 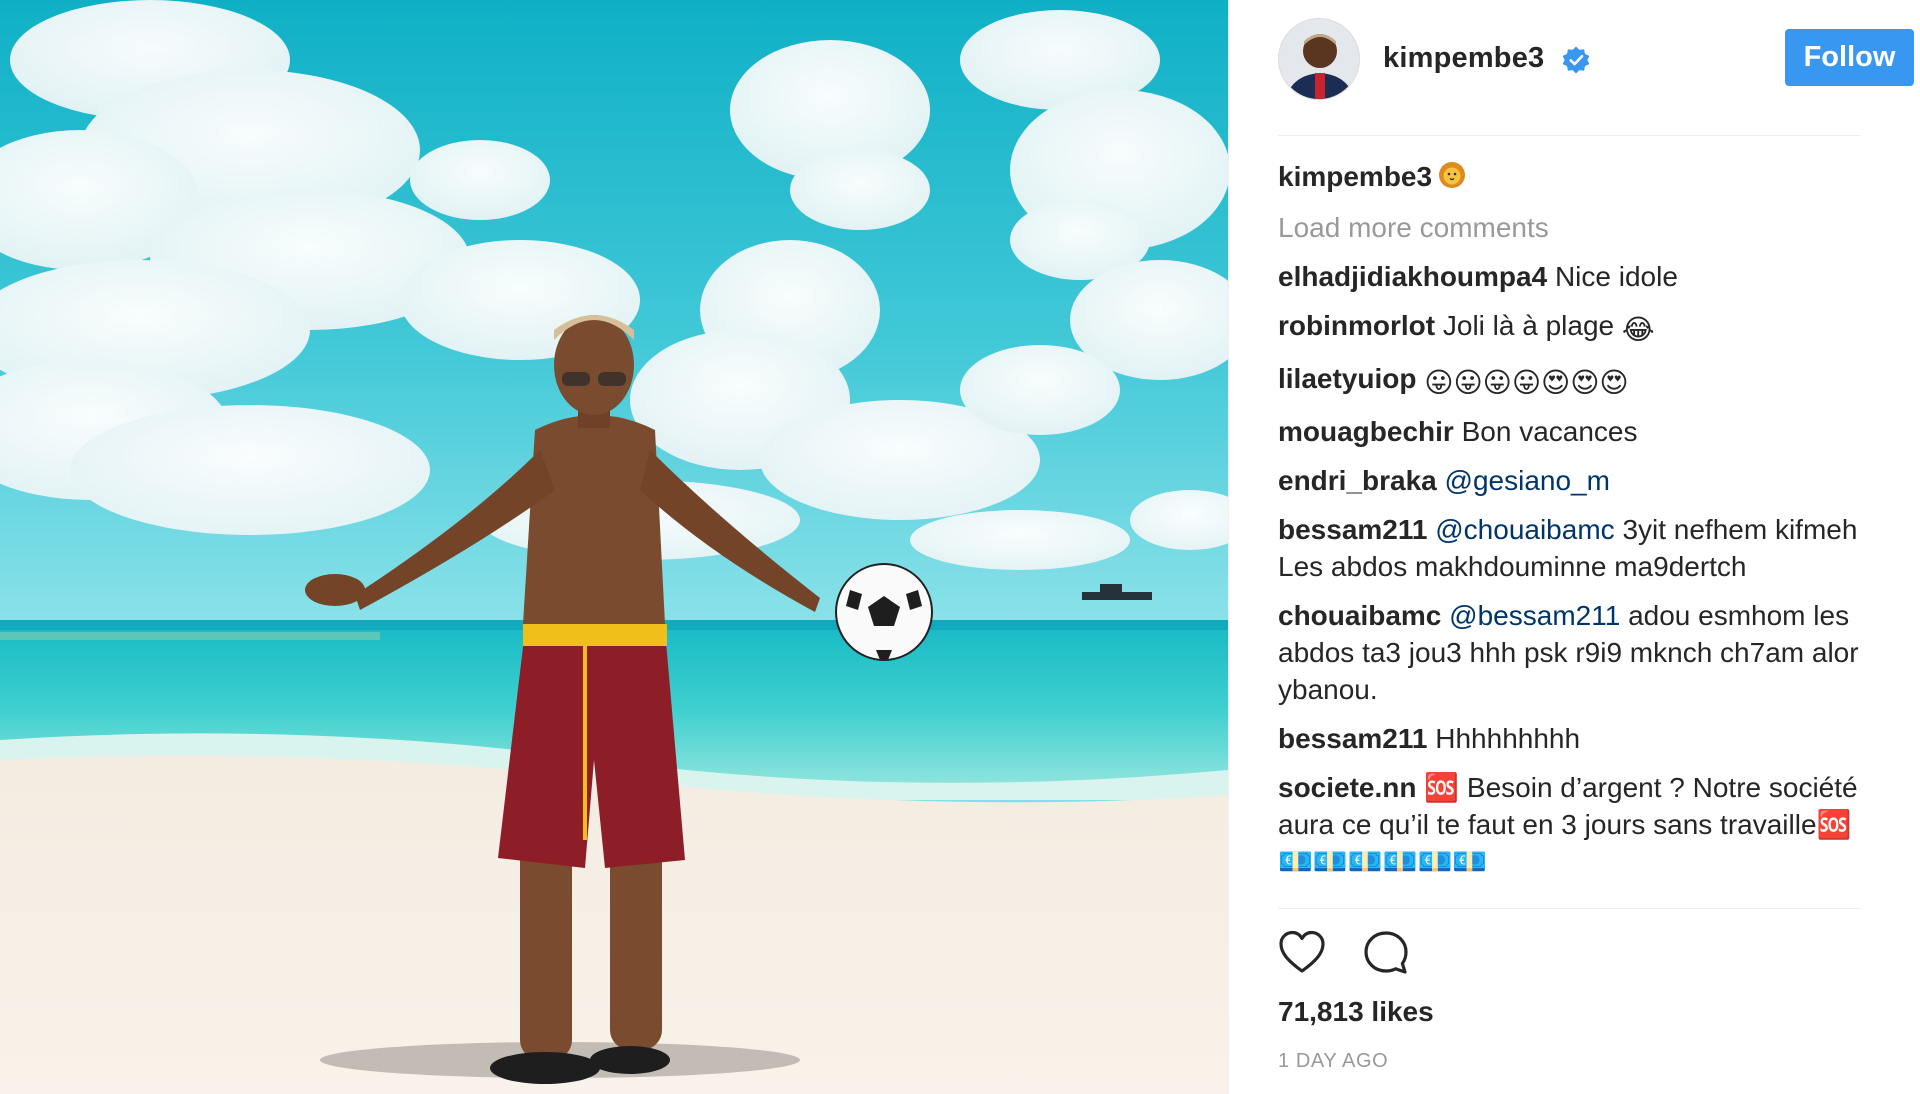 I want to click on comment-mention: @chouaibamc, so click(x=1524, y=529).